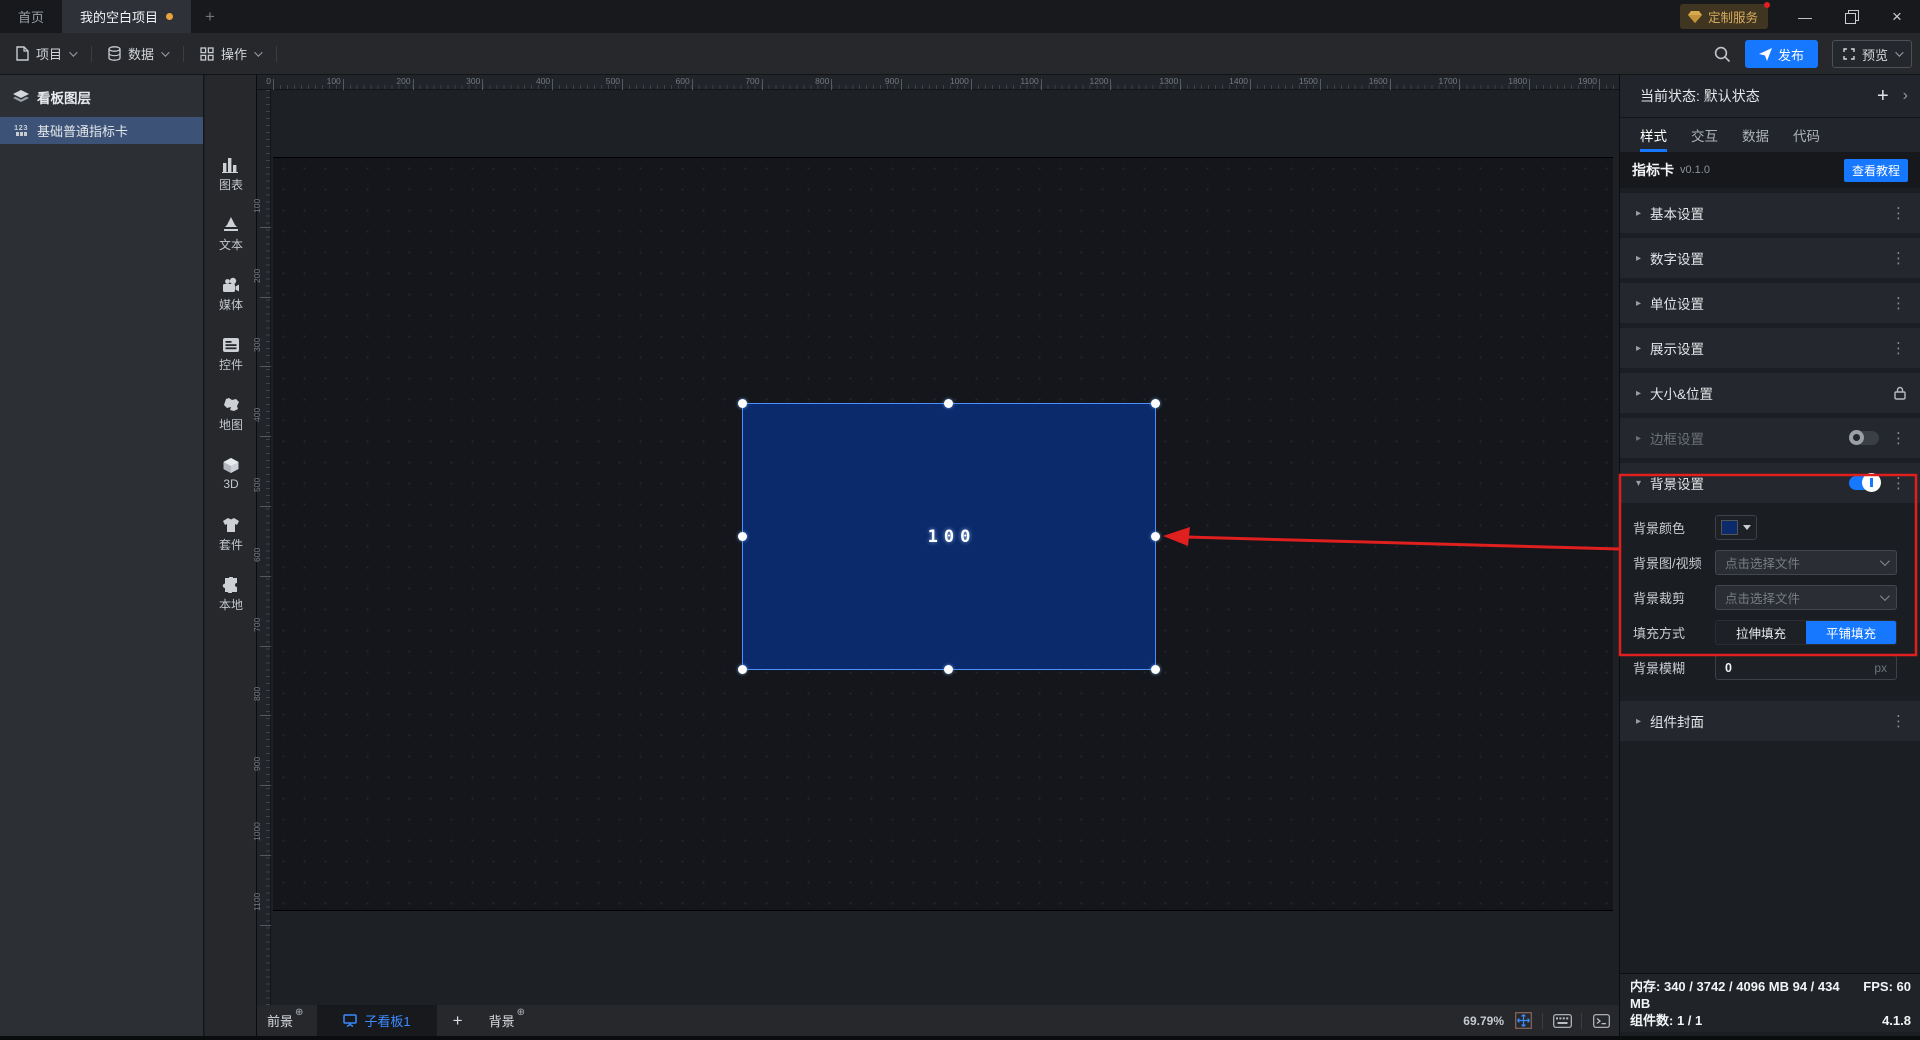  I want to click on foreground-label: 前景, so click(280, 1021).